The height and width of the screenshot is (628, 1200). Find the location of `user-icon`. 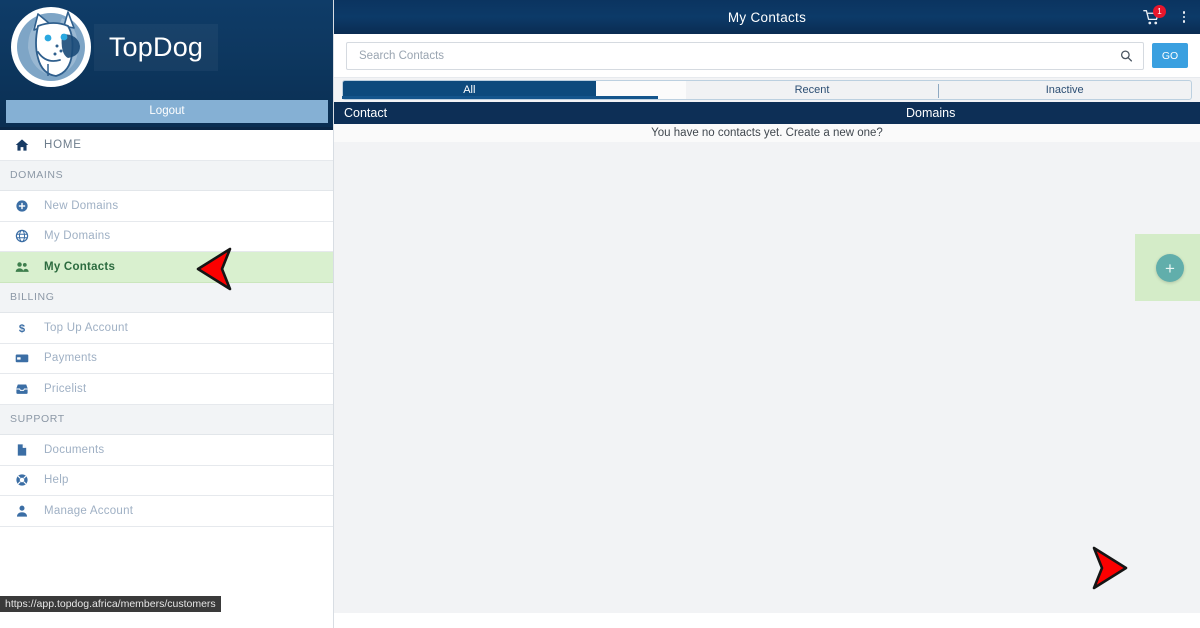

user-icon is located at coordinates (22, 511).